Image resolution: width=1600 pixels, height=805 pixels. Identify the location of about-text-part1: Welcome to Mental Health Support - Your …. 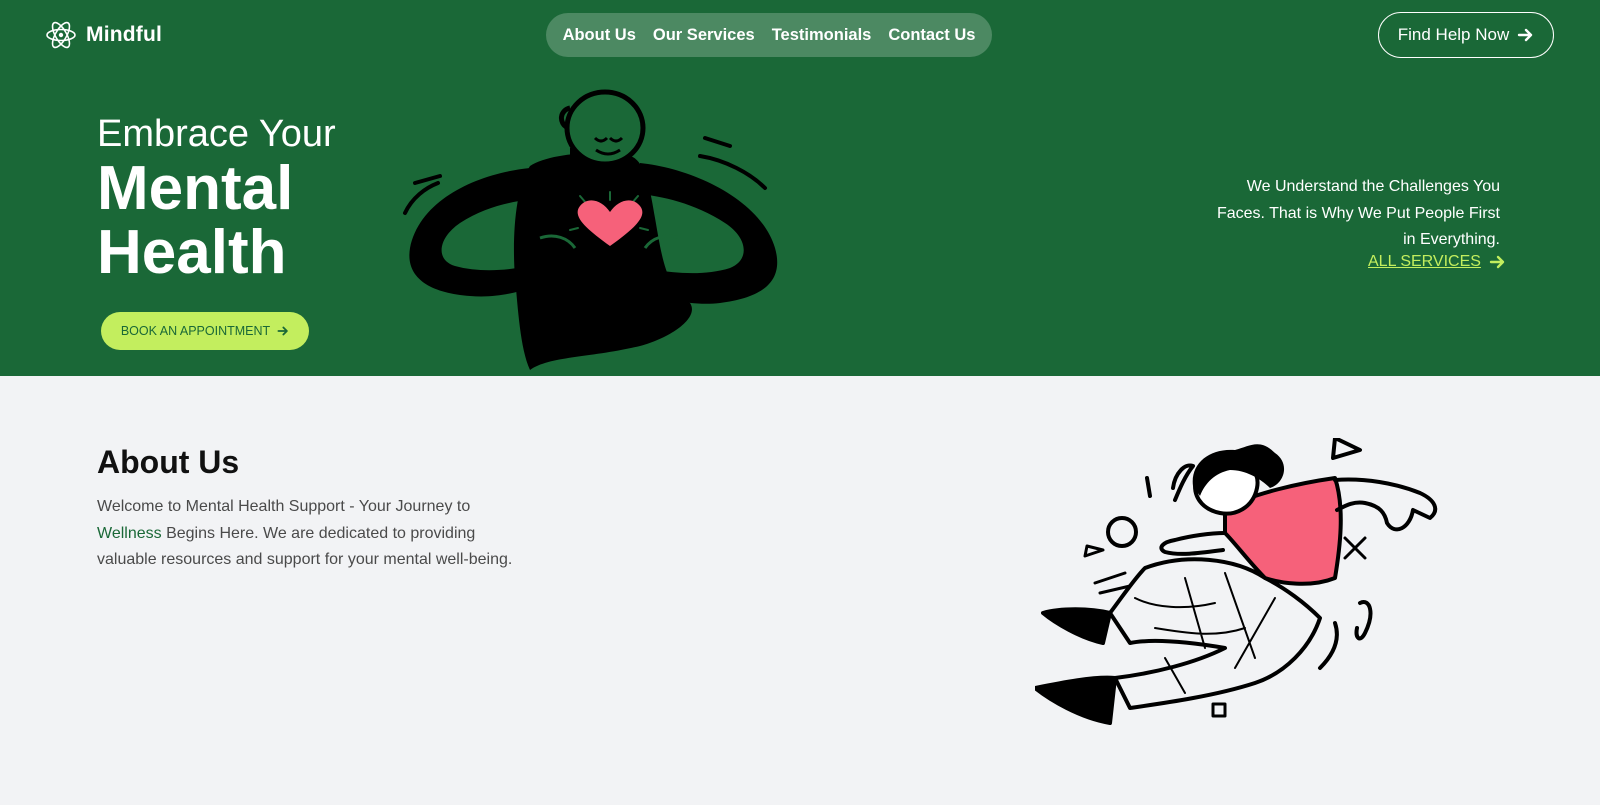
(284, 506).